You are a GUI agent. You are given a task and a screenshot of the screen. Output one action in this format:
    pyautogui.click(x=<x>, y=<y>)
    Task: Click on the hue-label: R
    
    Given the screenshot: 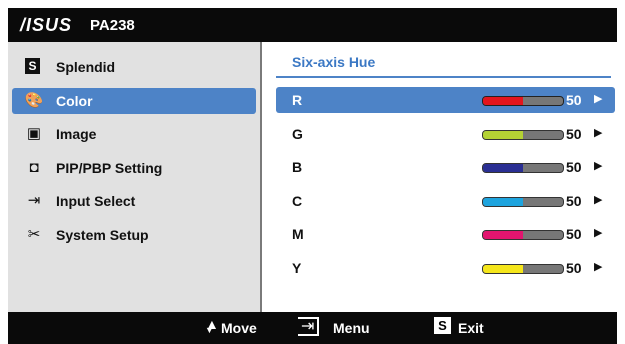 What is the action you would take?
    pyautogui.click(x=297, y=100)
    